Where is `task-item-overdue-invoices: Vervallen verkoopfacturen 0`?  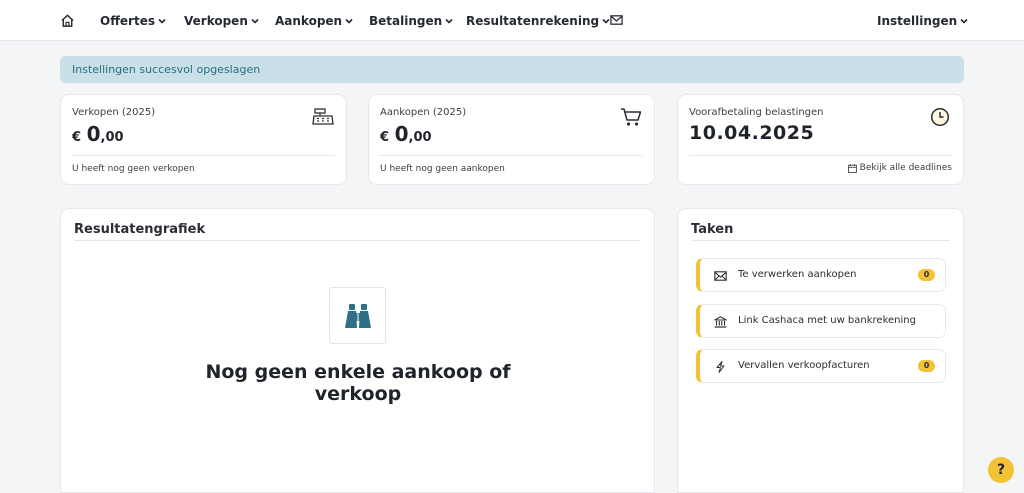 task-item-overdue-invoices: Vervallen verkoopfacturen 0 is located at coordinates (821, 366).